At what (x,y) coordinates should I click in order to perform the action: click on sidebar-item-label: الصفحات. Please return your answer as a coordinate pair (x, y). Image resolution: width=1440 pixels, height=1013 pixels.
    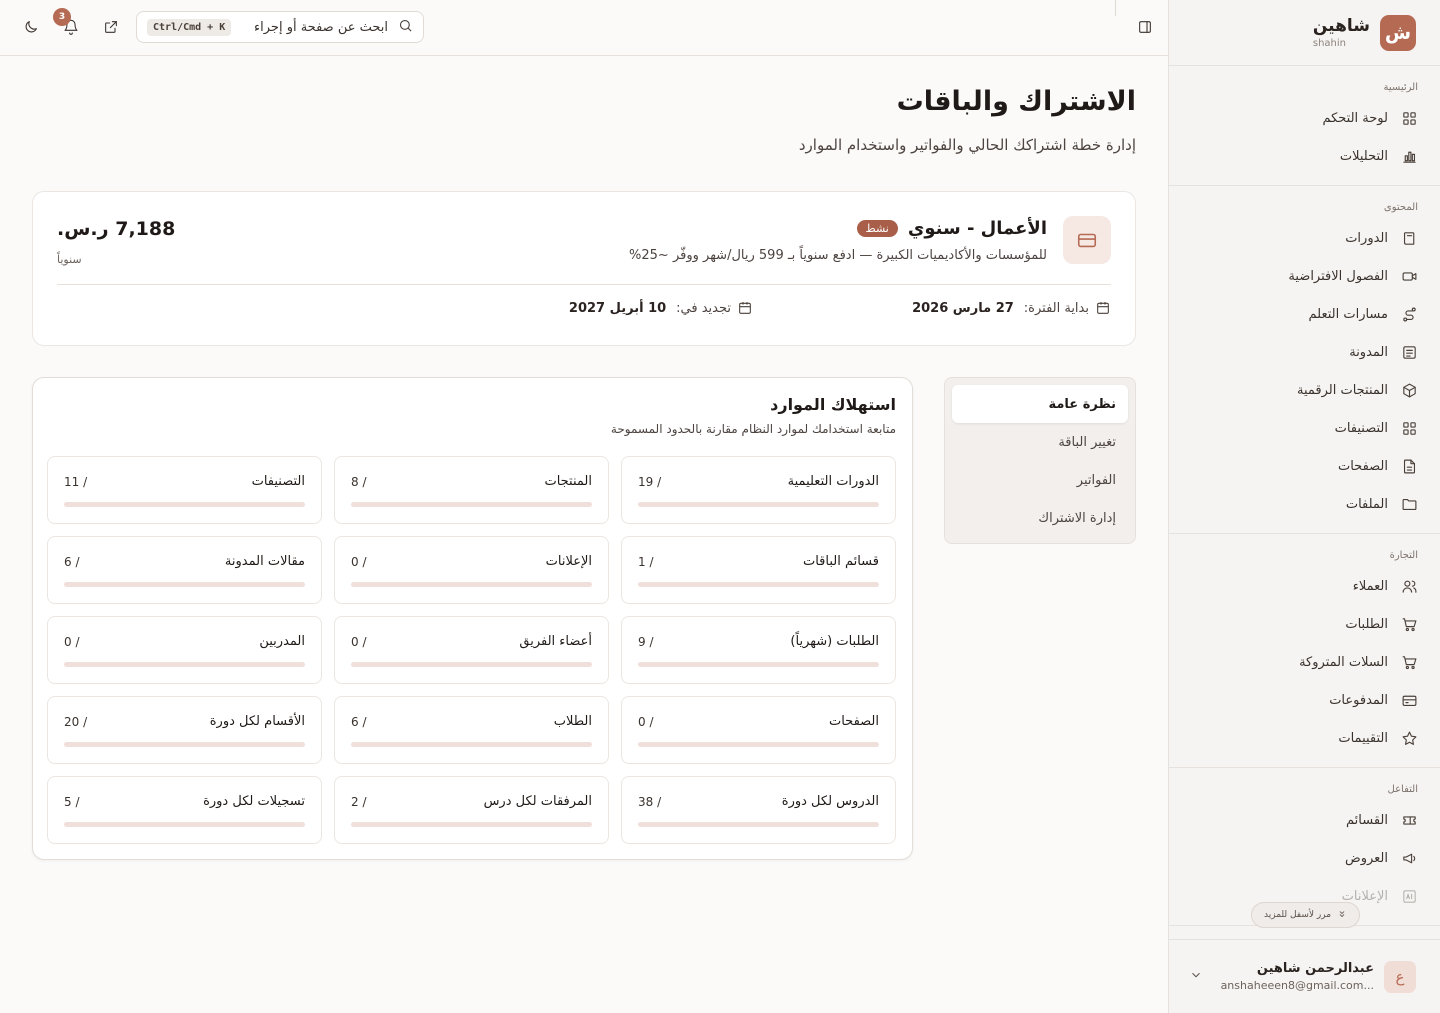
    Looking at the image, I should click on (1362, 466).